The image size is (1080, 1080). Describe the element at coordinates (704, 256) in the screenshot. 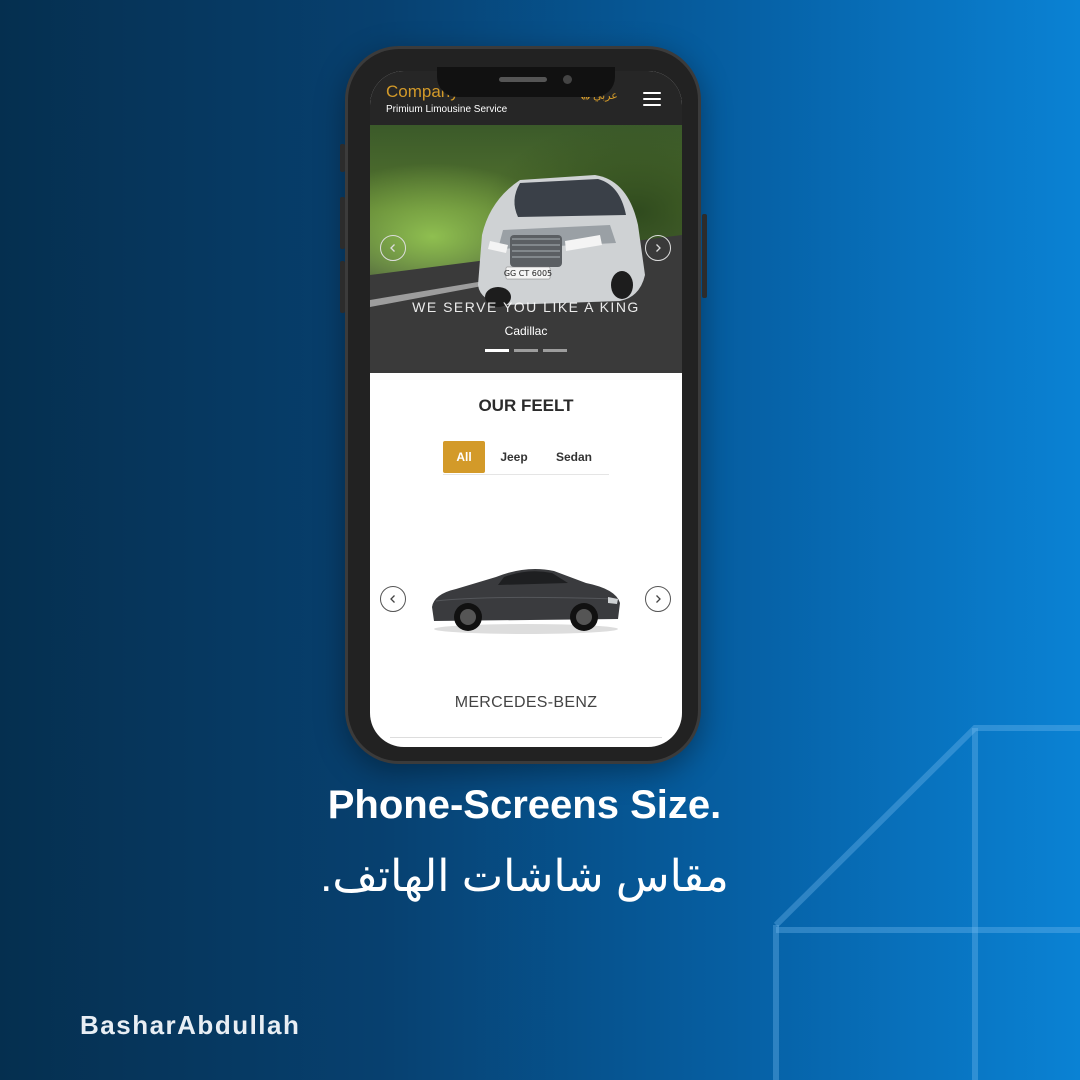

I see `phone-power-button` at that location.